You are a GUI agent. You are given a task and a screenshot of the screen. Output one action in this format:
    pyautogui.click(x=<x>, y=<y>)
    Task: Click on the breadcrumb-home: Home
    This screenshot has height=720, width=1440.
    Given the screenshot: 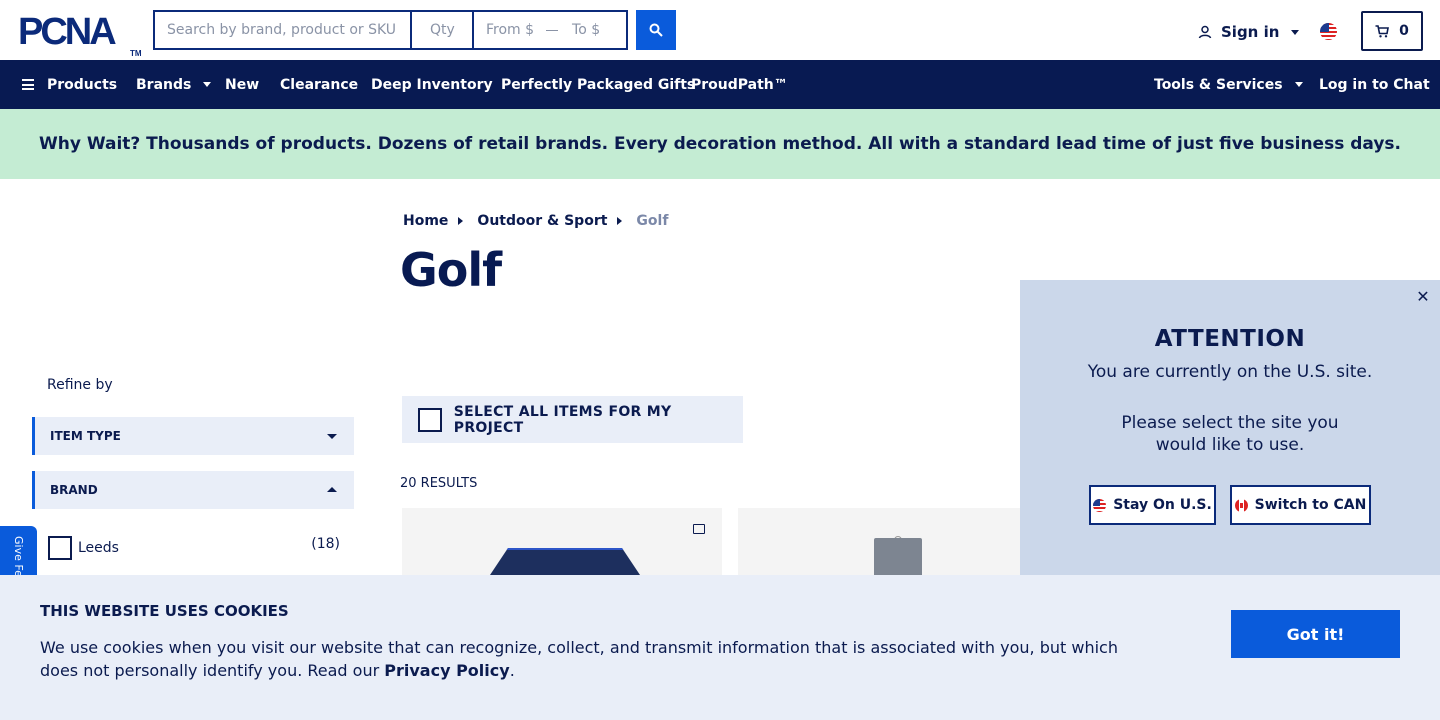 What is the action you would take?
    pyautogui.click(x=425, y=221)
    